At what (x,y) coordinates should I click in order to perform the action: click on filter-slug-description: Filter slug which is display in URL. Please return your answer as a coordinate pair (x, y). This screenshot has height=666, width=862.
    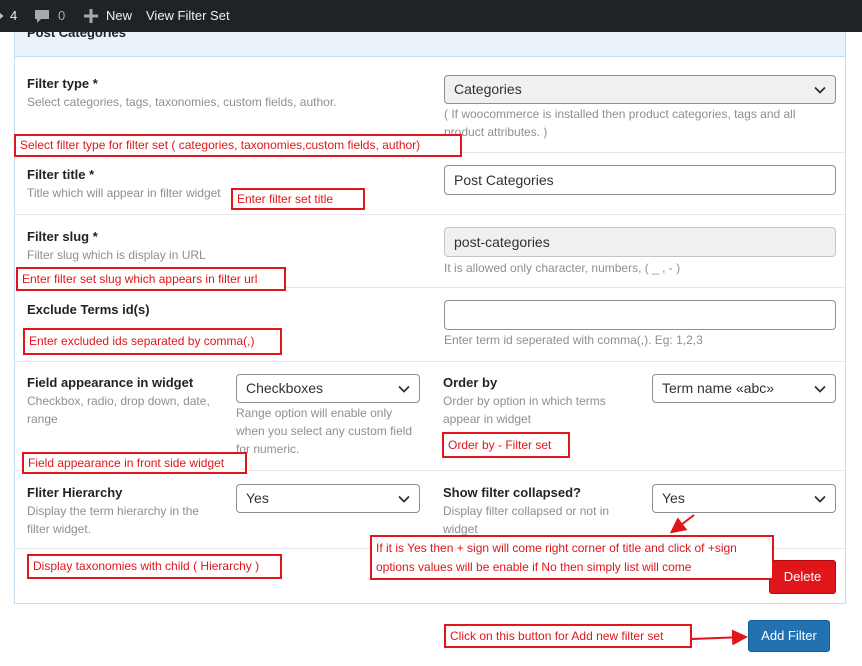
    Looking at the image, I should click on (116, 255).